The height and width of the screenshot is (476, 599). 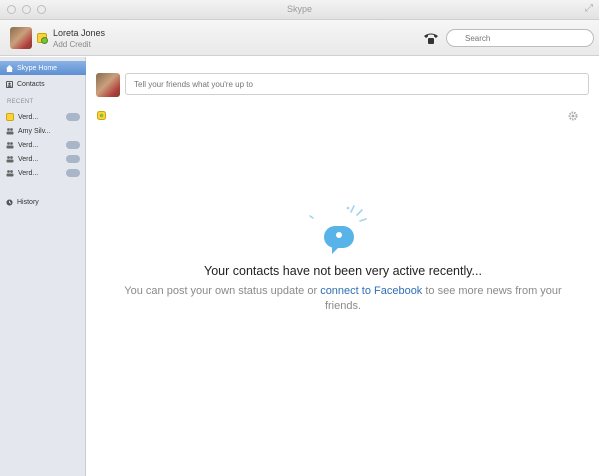 What do you see at coordinates (43, 202) in the screenshot?
I see `sidebar-item-history: History` at bounding box center [43, 202].